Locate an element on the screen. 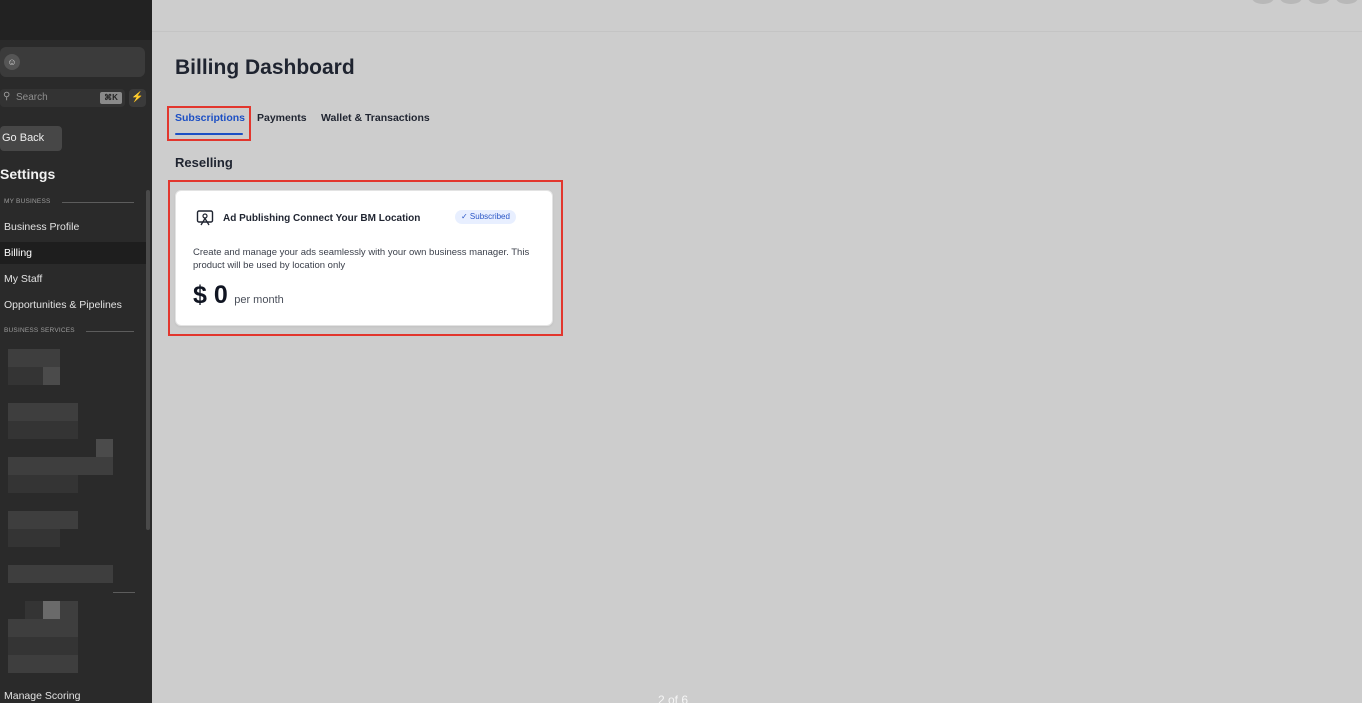 This screenshot has width=1362, height=703. sidebar-item-manage-scoring: Manage Scoring is located at coordinates (74, 694).